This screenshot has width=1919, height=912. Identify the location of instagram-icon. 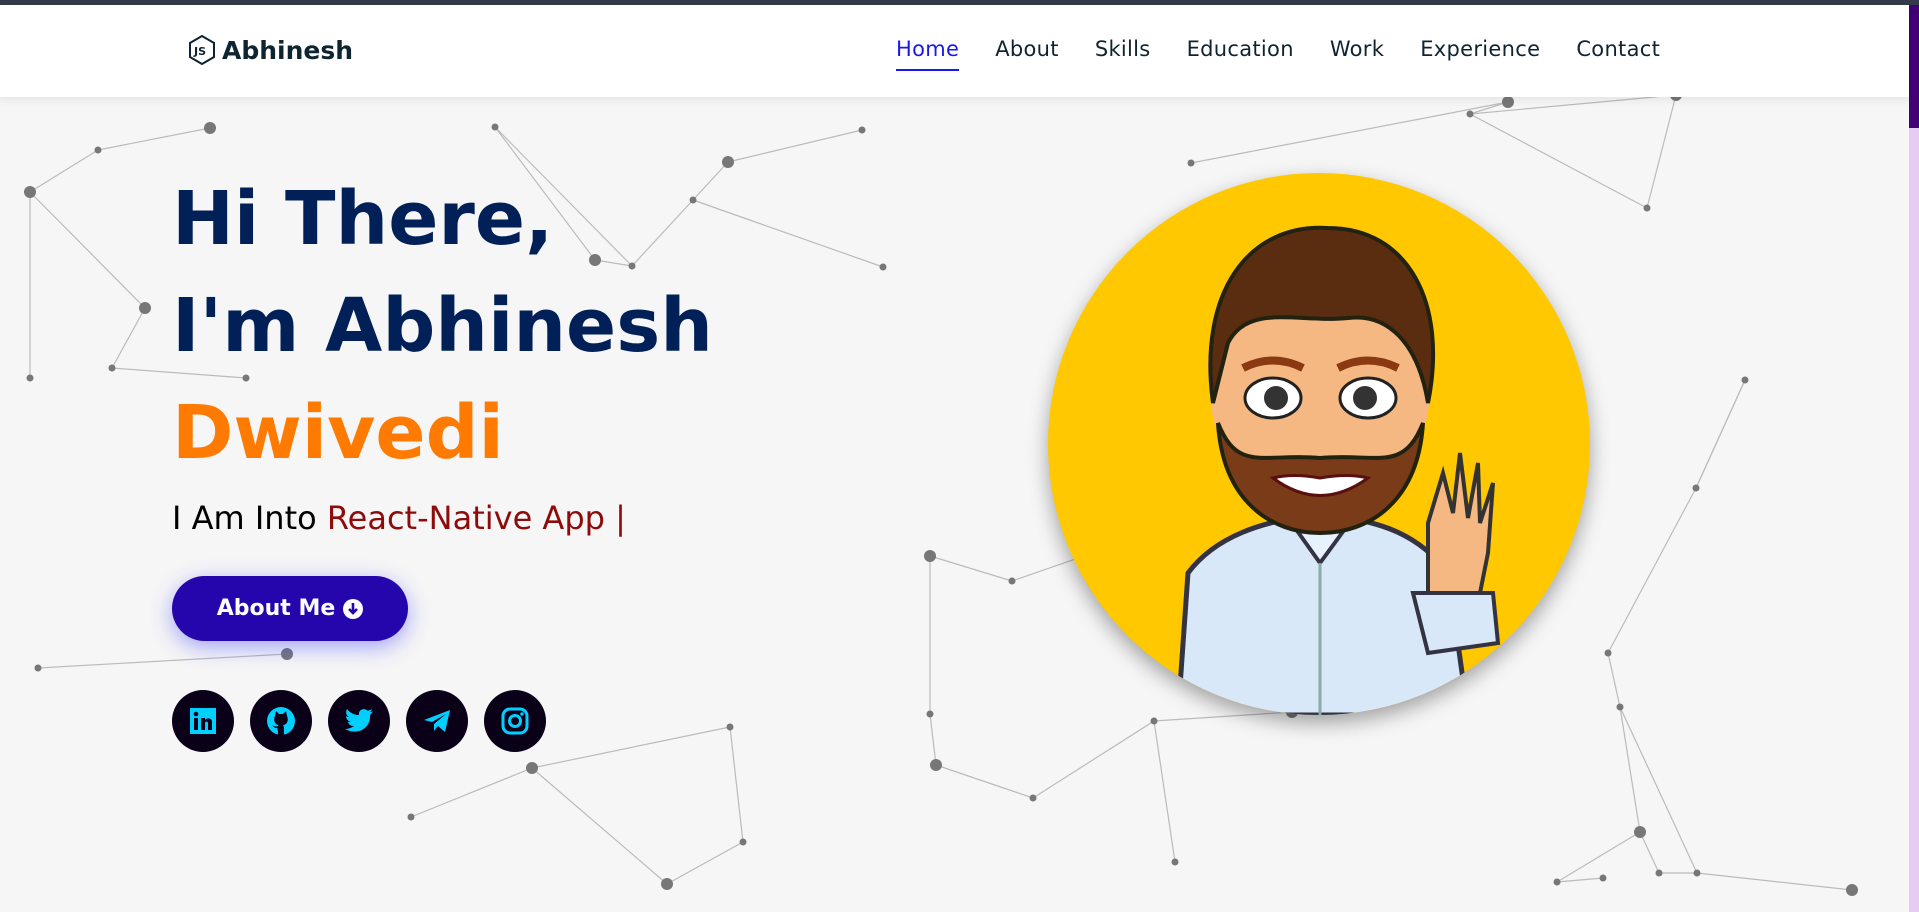
(515, 721).